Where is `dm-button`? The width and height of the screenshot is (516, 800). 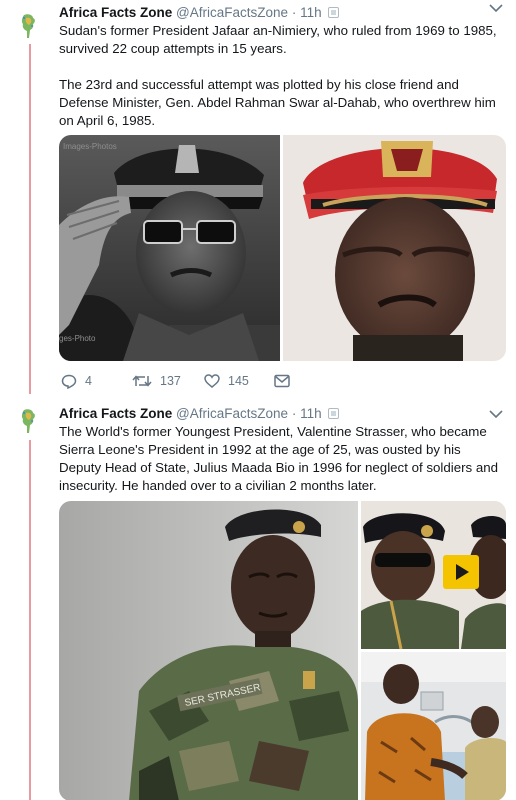 dm-button is located at coordinates (282, 381).